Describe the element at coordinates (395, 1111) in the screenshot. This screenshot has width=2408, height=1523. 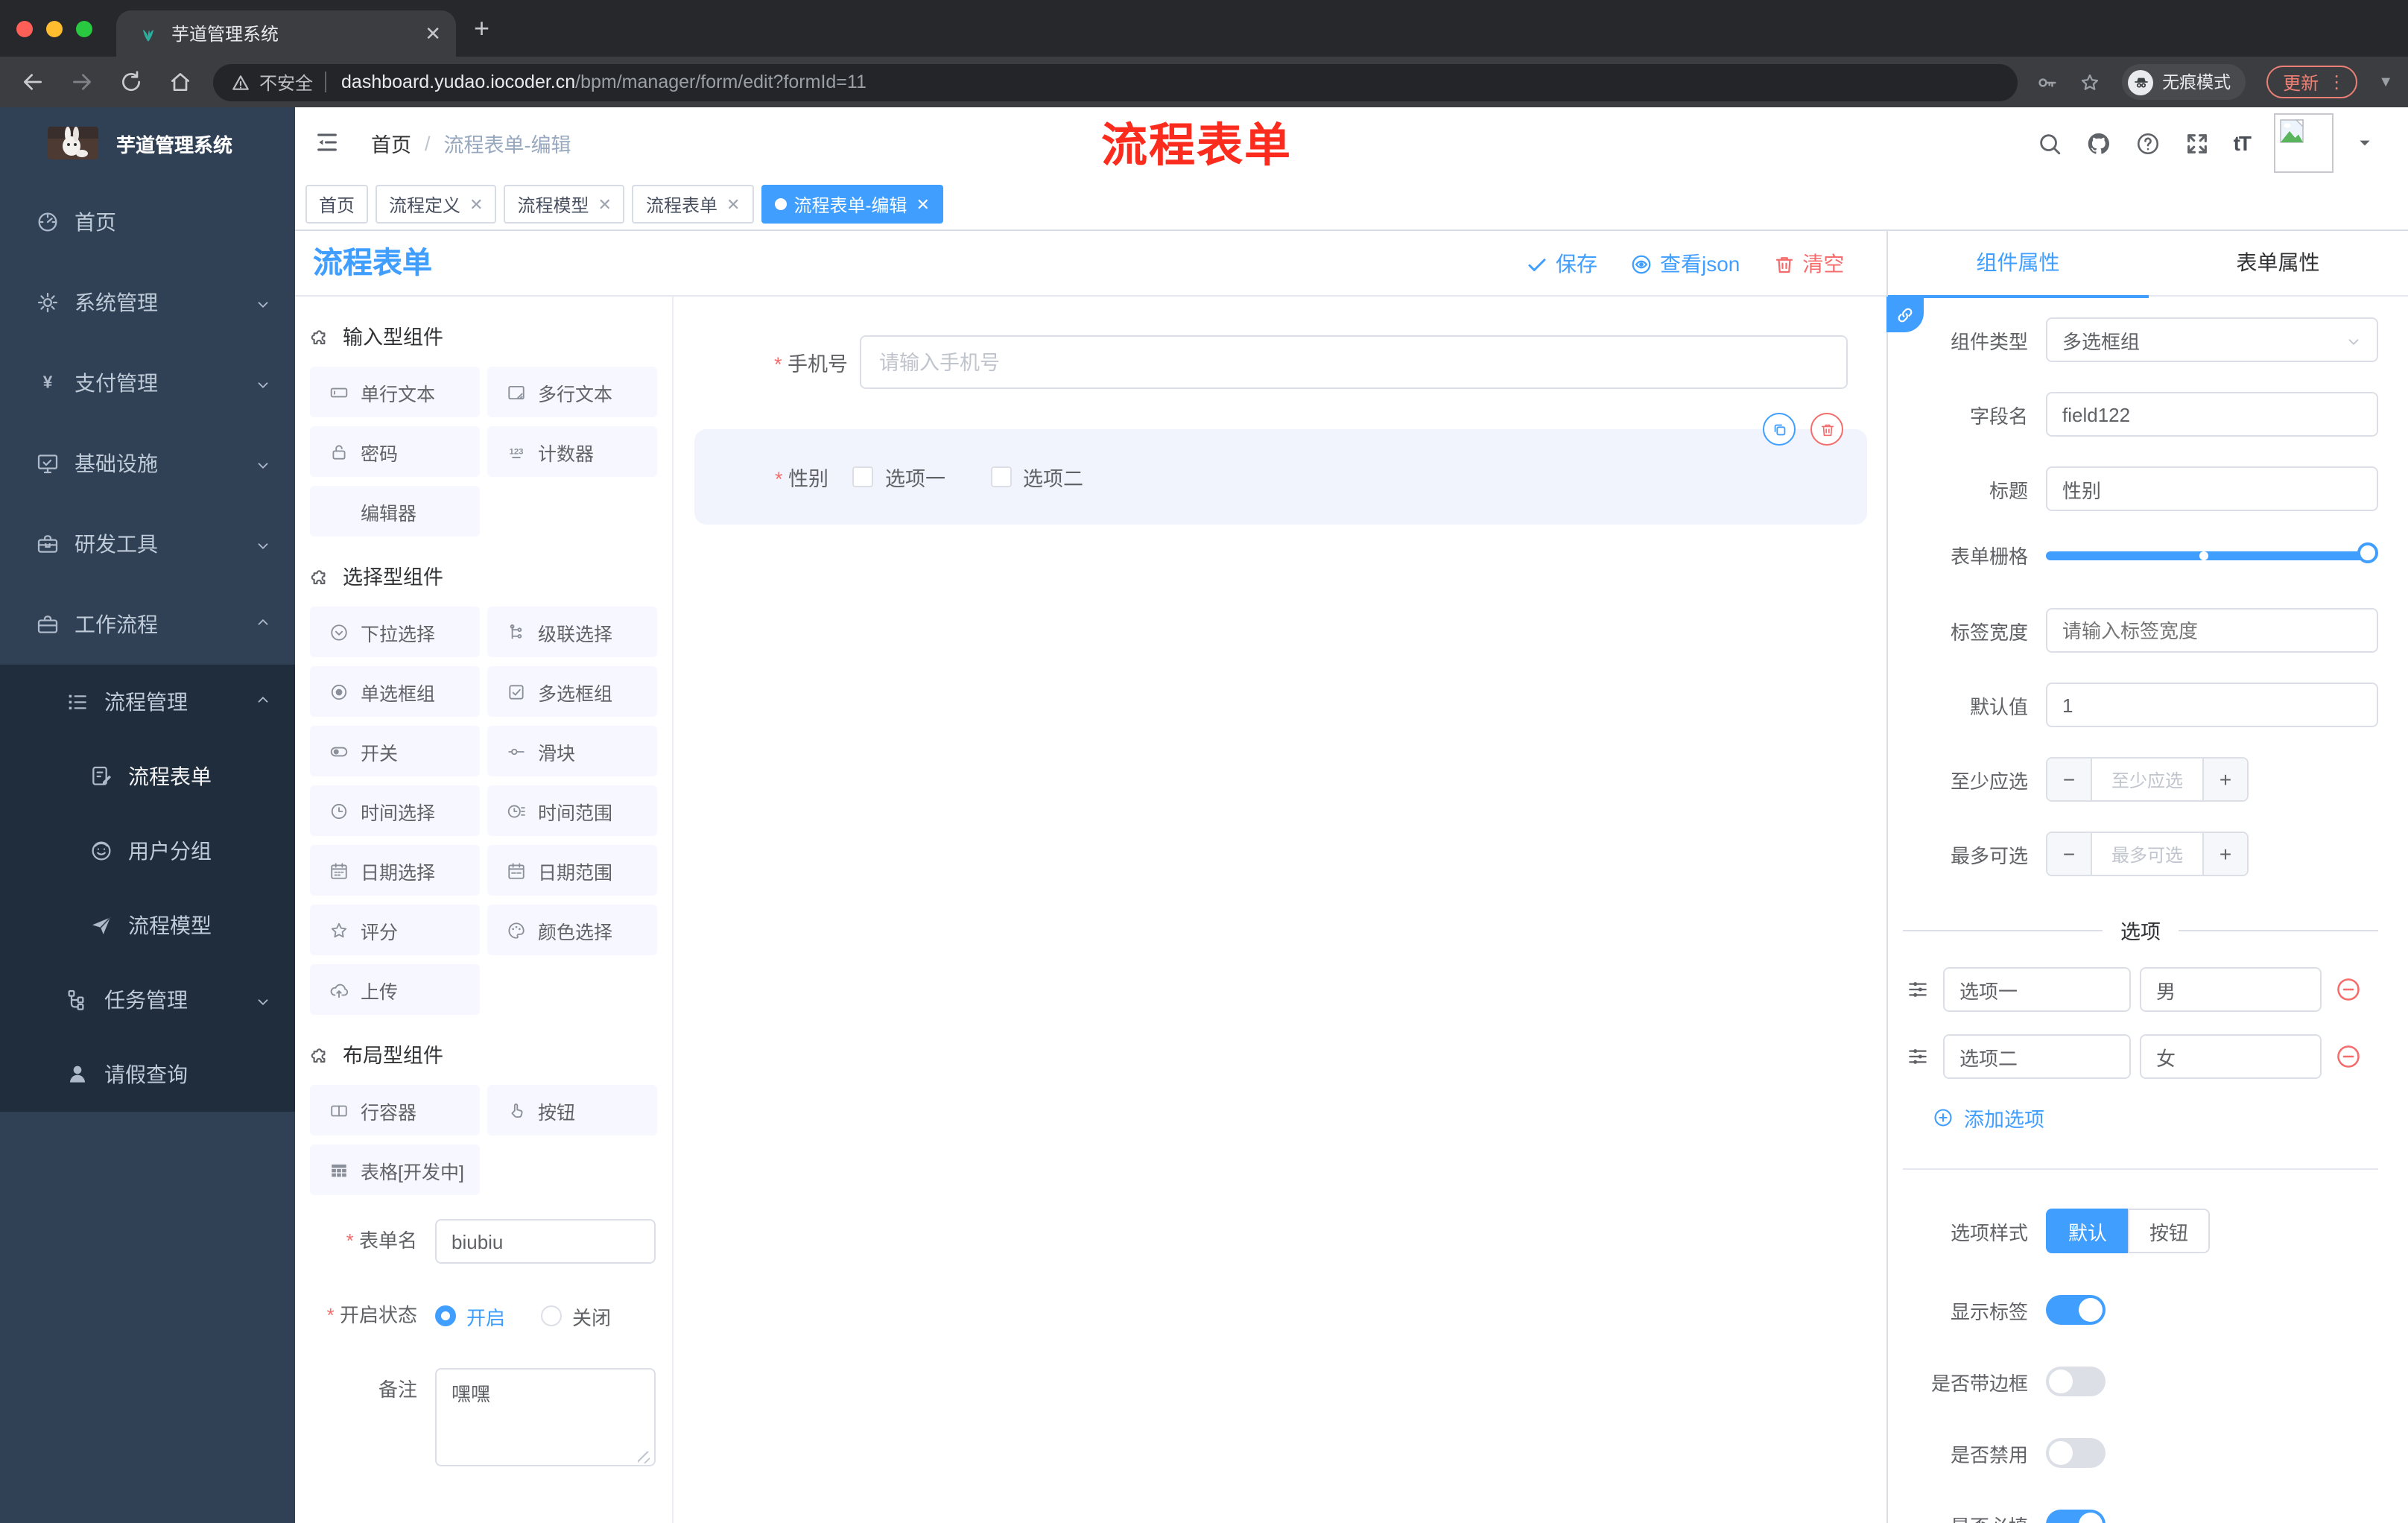
I see `palette-item: 行容器` at that location.